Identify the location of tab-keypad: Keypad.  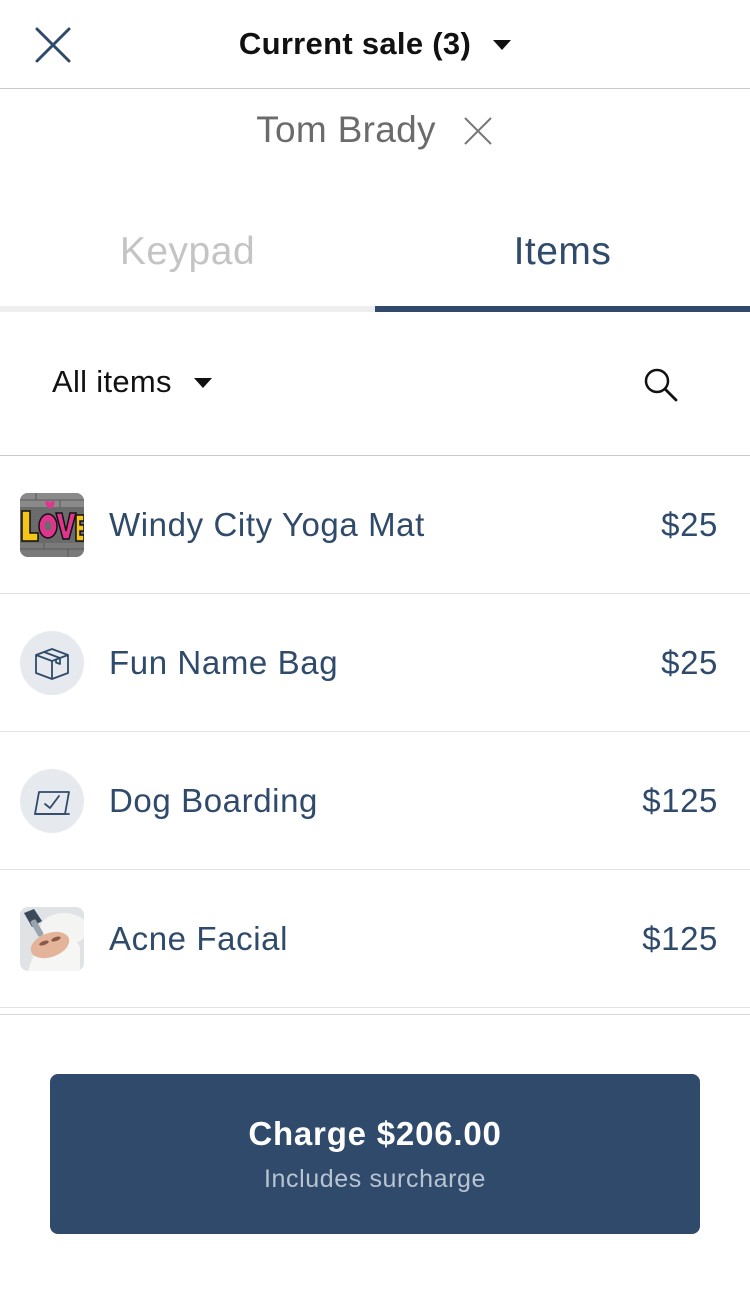
(187, 252).